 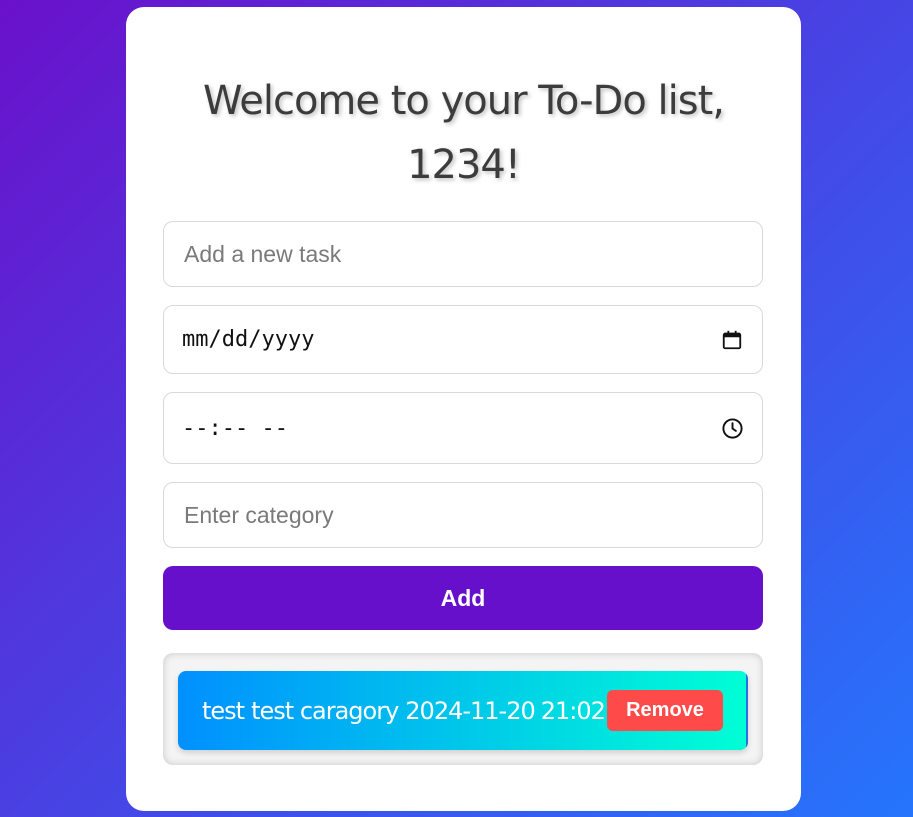 What do you see at coordinates (464, 101) in the screenshot?
I see `title-line-1: Welcome to your To-Do list,` at bounding box center [464, 101].